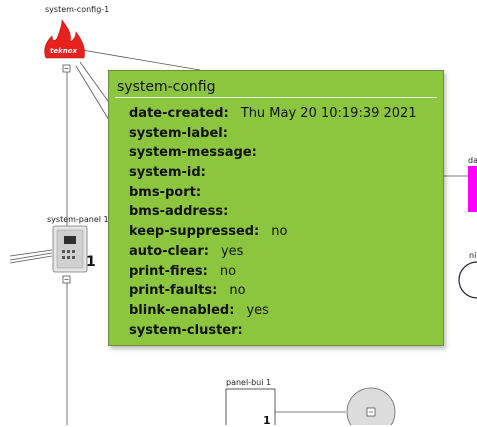 Image resolution: width=477 pixels, height=427 pixels. Describe the element at coordinates (273, 311) in the screenshot. I see `property-row: blink-enabled: yes` at that location.